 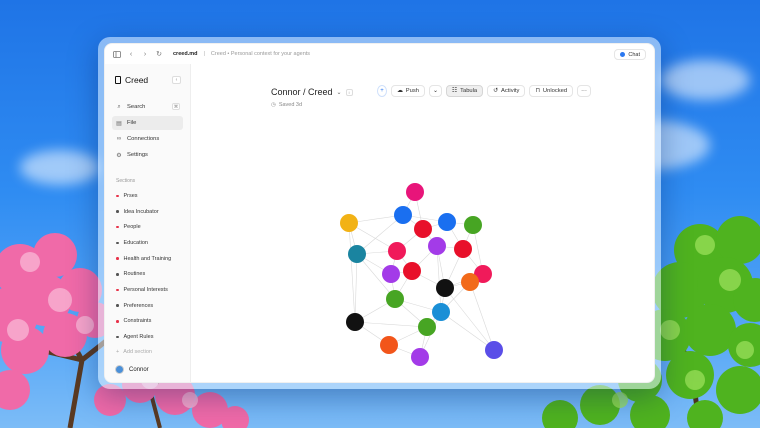 I want to click on section-label: Health and Training, so click(x=147, y=258).